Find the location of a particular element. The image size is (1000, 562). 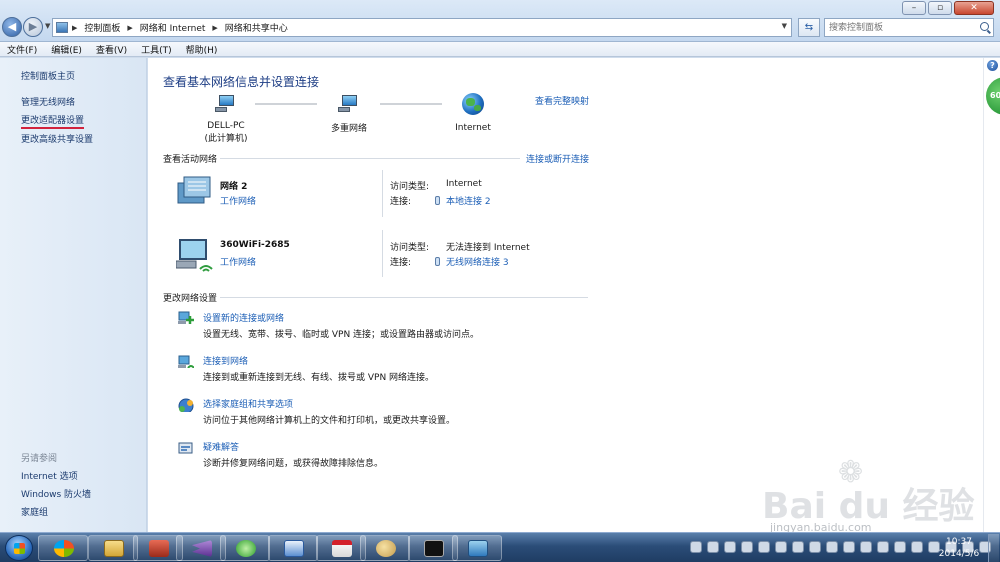

sidebar-windows-firewall: Windows 防火墙 is located at coordinates (56, 493).